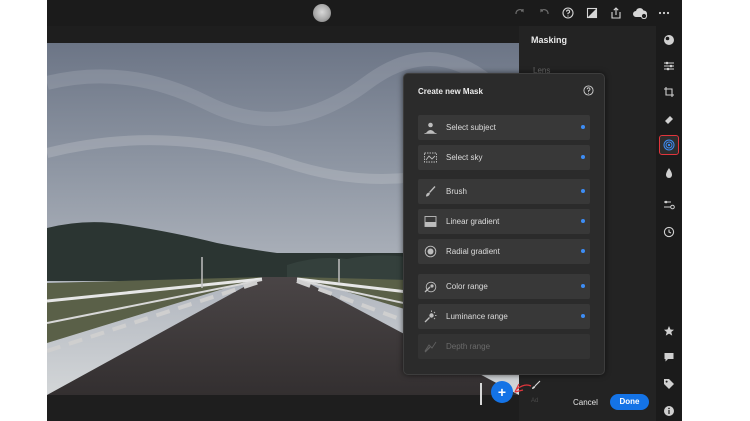  What do you see at coordinates (430, 221) in the screenshot?
I see `linear-gradient-icon` at bounding box center [430, 221].